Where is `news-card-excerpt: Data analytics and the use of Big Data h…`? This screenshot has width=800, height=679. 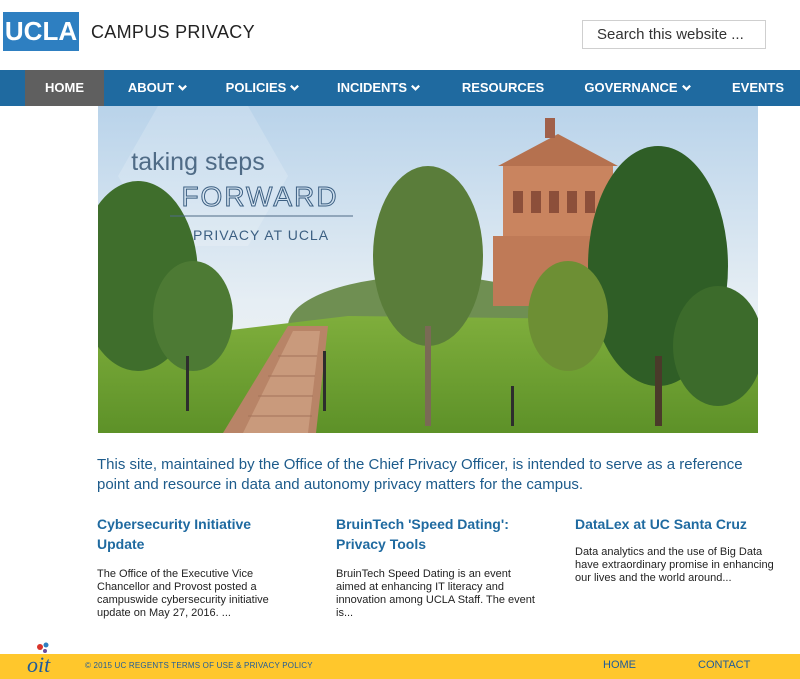
news-card-excerpt: Data analytics and the use of Big Data h… is located at coordinates (674, 565).